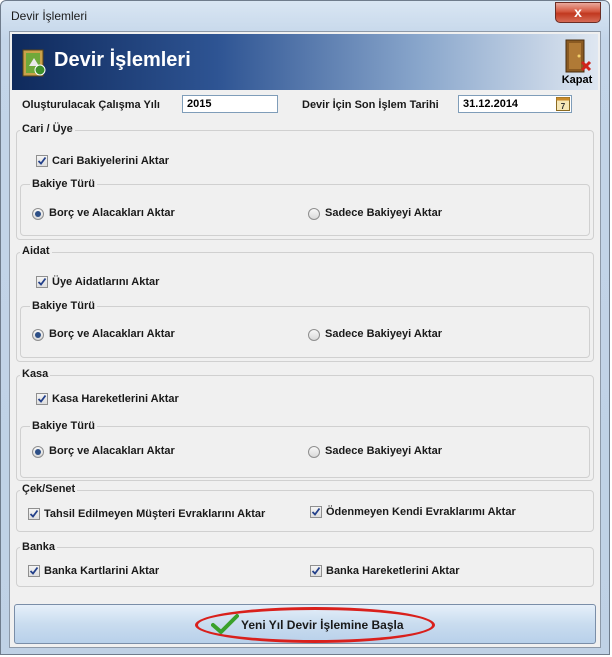 The image size is (612, 657). What do you see at coordinates (314, 452) in the screenshot?
I see `kasa-radio-sadece` at bounding box center [314, 452].